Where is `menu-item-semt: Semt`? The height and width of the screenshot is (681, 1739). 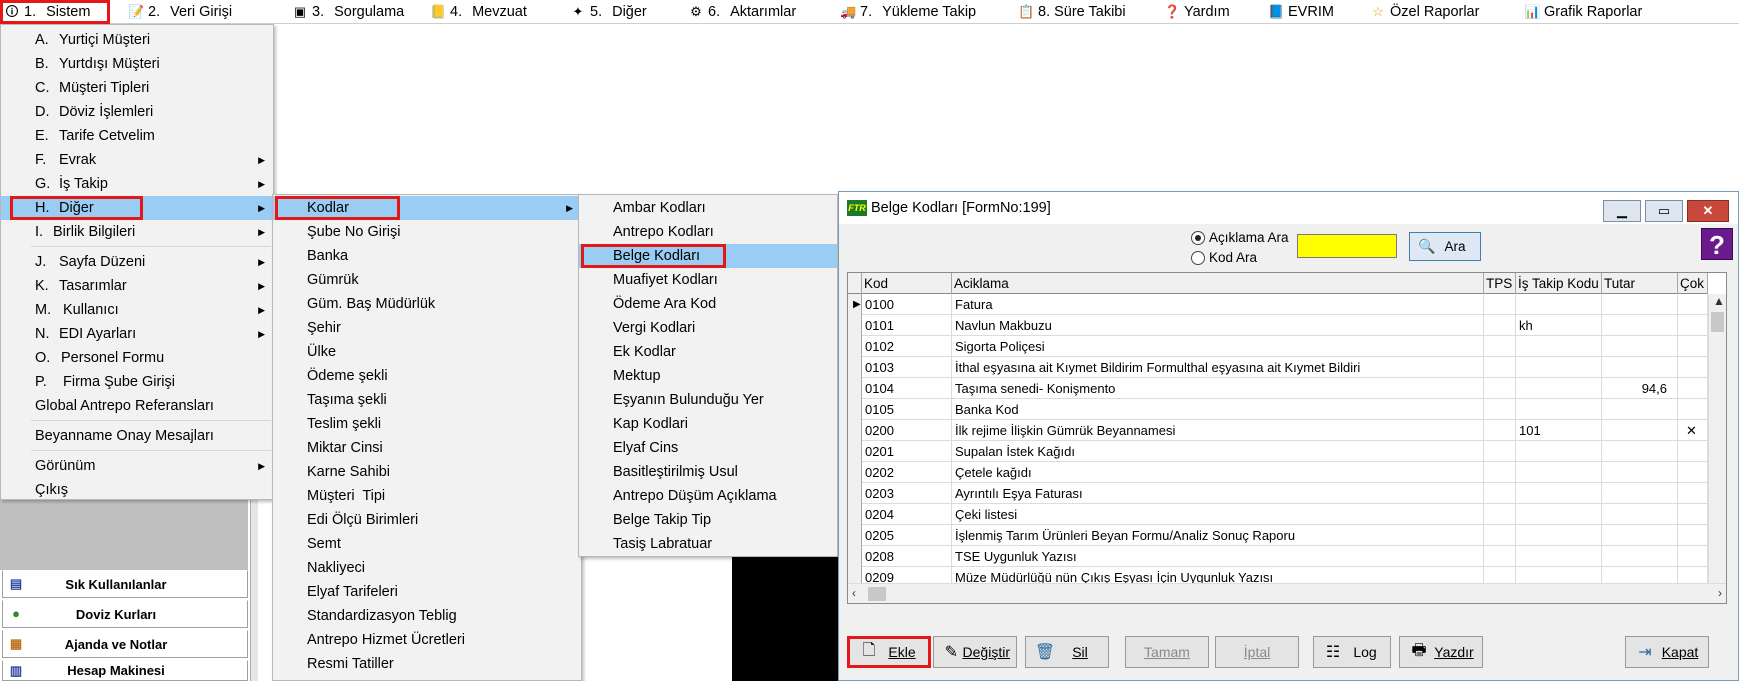 menu-item-semt: Semt is located at coordinates (427, 544).